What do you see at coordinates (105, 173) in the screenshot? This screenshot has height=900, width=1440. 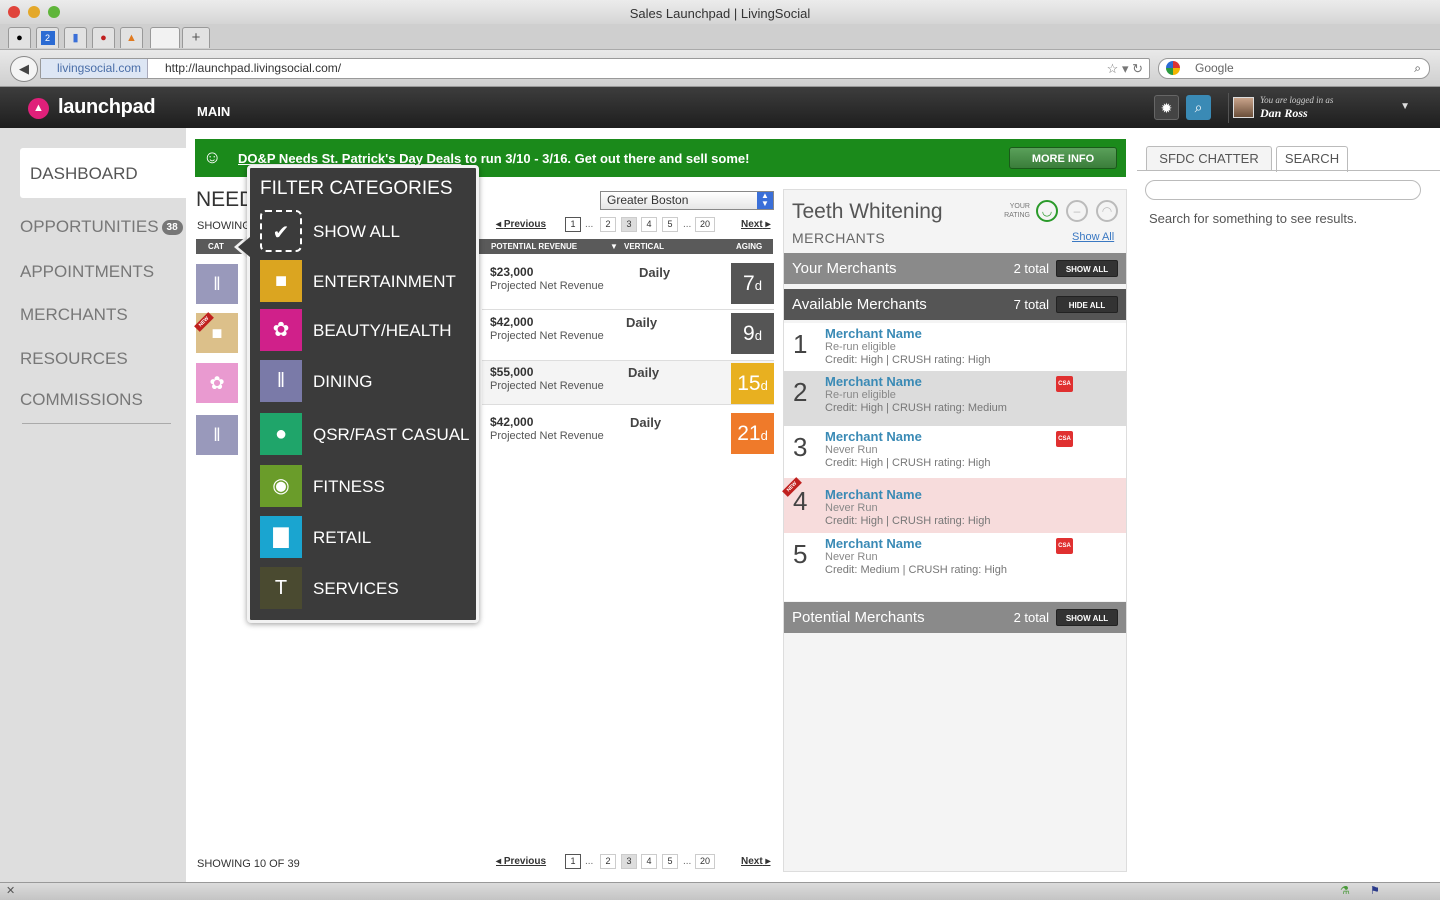 I see `sidebar-item-dashboard: DASHBOARD` at bounding box center [105, 173].